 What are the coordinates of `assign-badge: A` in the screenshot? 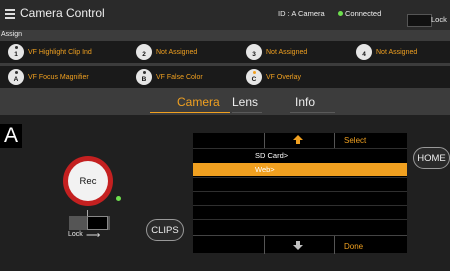 It's located at (16, 77).